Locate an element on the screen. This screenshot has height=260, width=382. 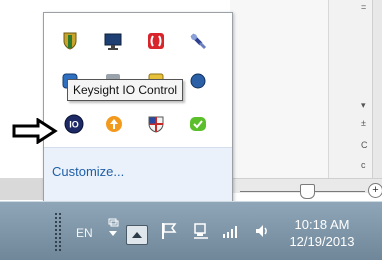
bg-glyph-1: = is located at coordinates (364, 7).